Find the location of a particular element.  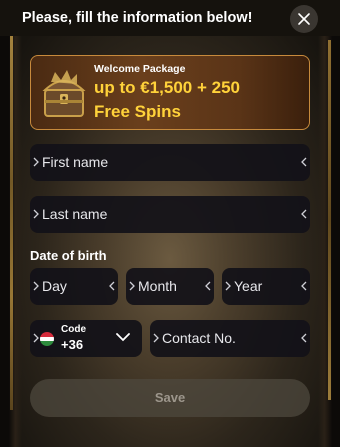

month-placeholder: Month is located at coordinates (157, 286).